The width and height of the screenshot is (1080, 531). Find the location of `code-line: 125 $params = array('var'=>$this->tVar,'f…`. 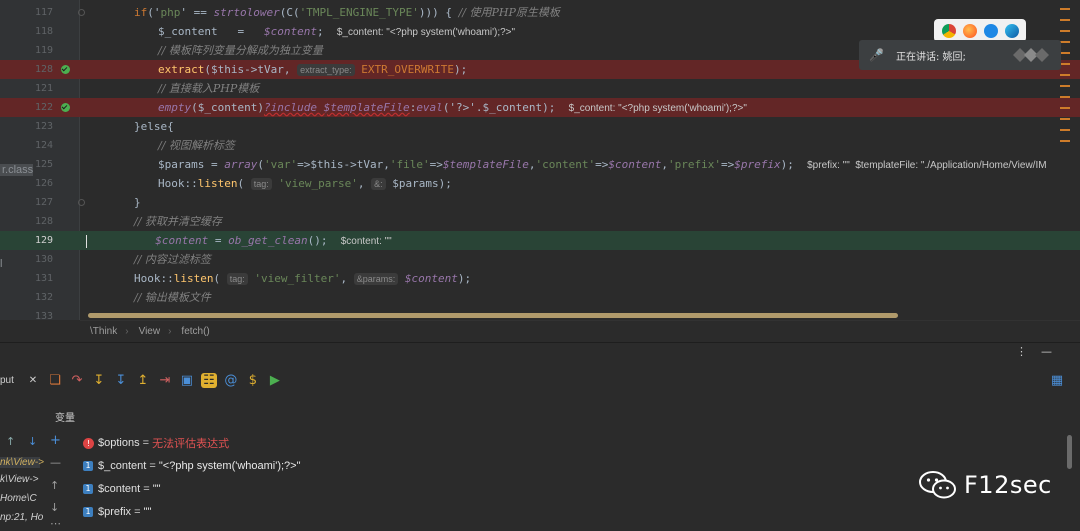

code-line: 125 $params = array('var'=>$this->tVar,'f… is located at coordinates (540, 164).